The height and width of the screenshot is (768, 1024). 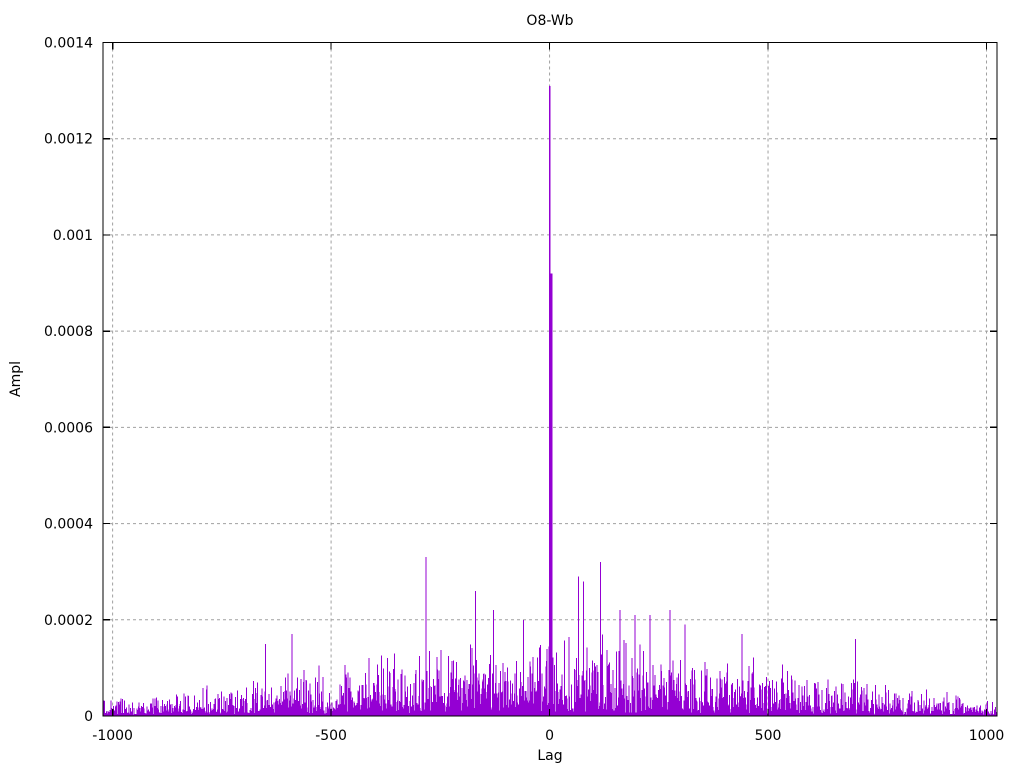 What do you see at coordinates (68, 332) in the screenshot?
I see `y-tick-label: 0.0008` at bounding box center [68, 332].